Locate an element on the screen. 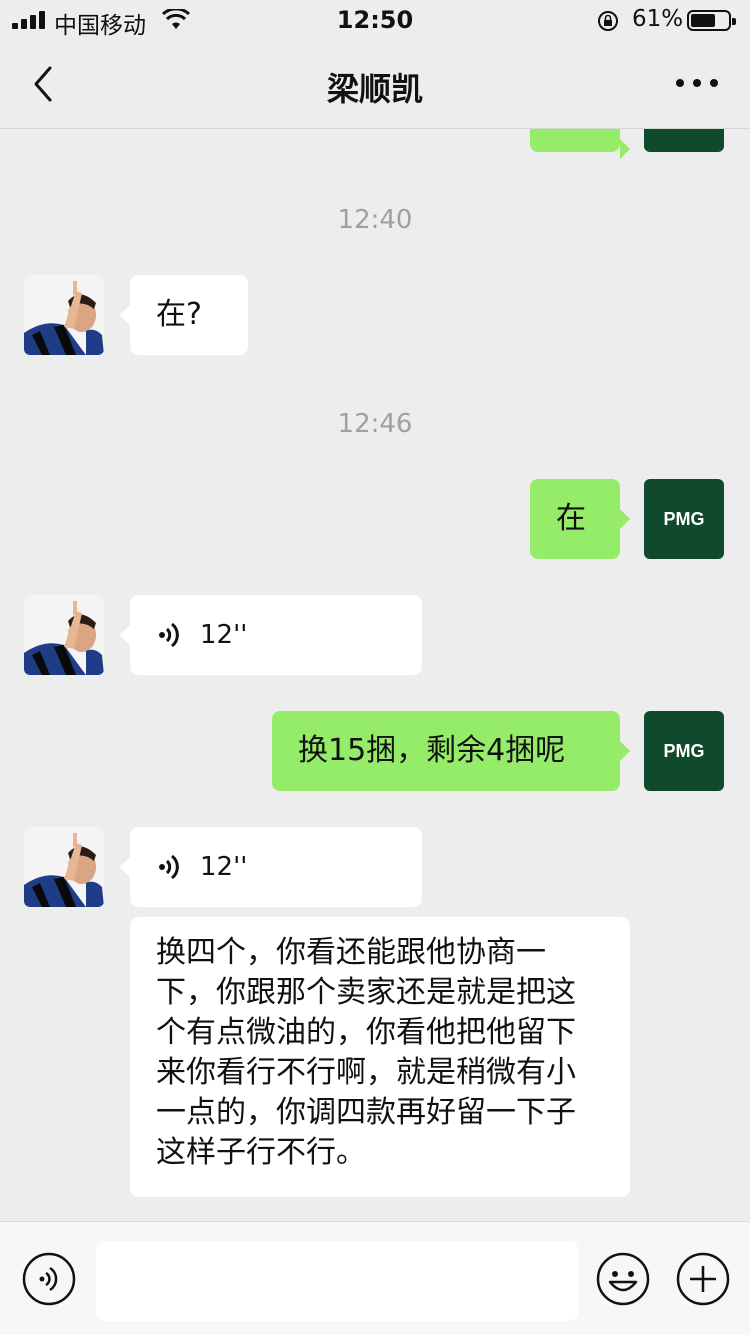 This screenshot has width=750, height=1335. incoming-message-bubble: 在? is located at coordinates (184, 315).